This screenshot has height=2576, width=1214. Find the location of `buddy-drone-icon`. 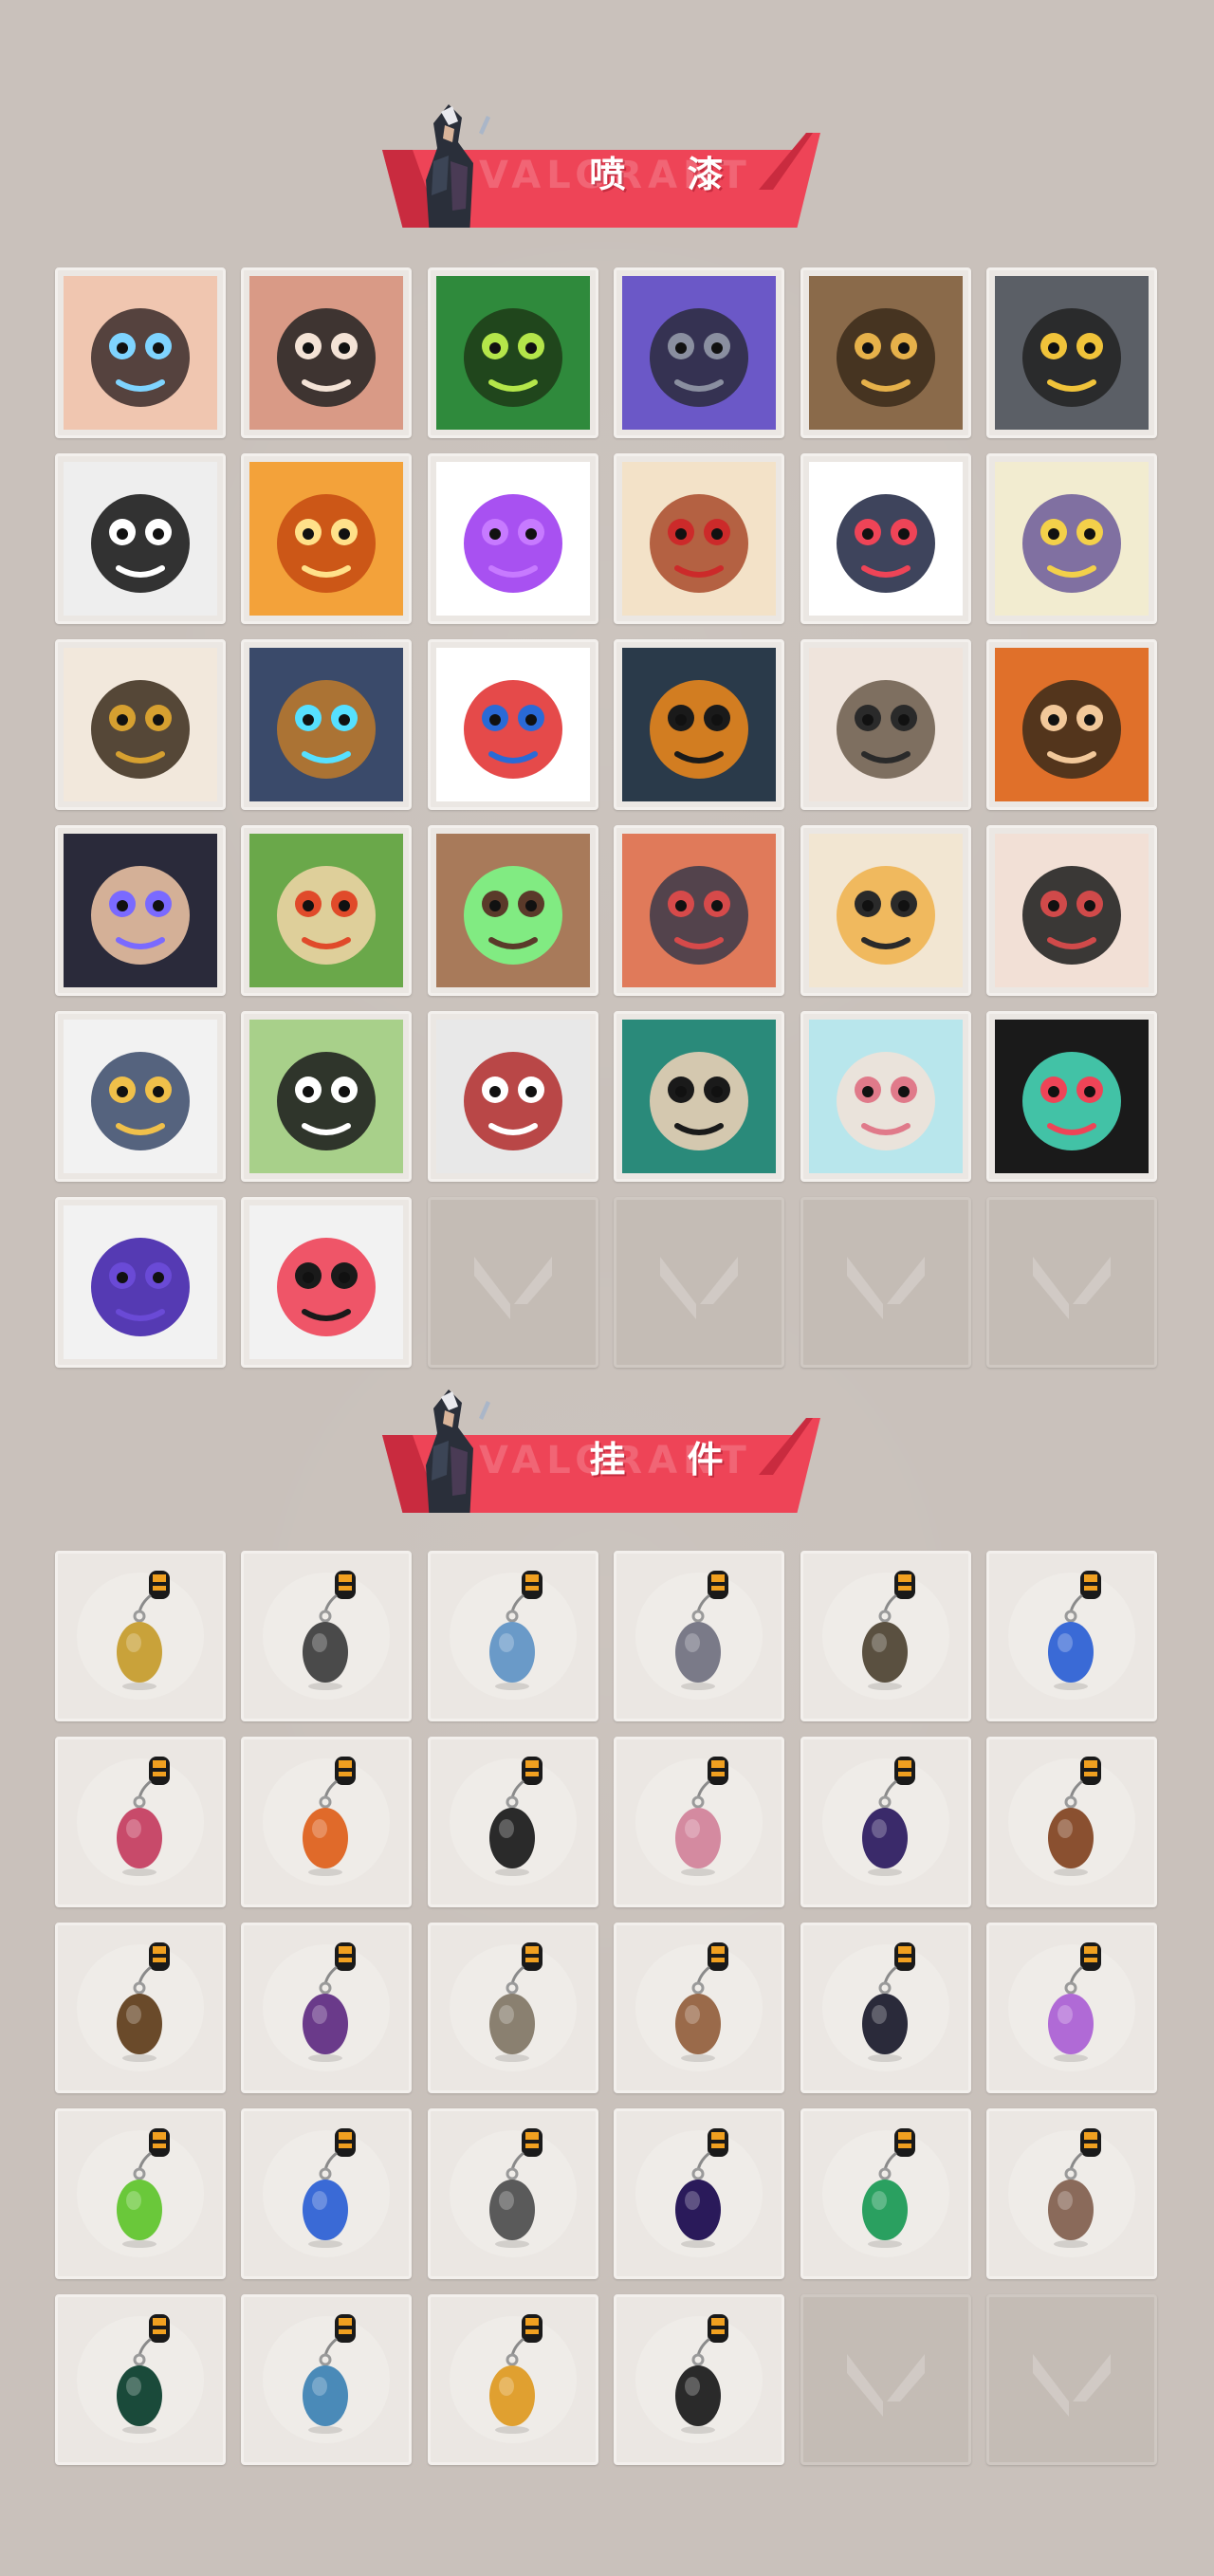

buddy-drone-icon is located at coordinates (326, 1636).